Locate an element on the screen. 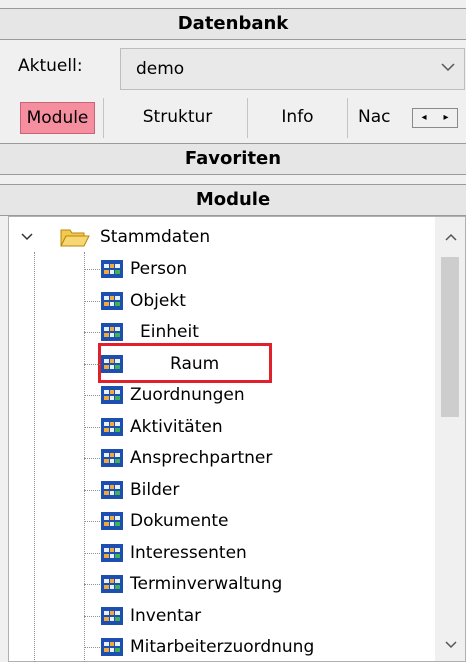 The image size is (466, 662). tree-item-label: Bilder is located at coordinates (155, 489).